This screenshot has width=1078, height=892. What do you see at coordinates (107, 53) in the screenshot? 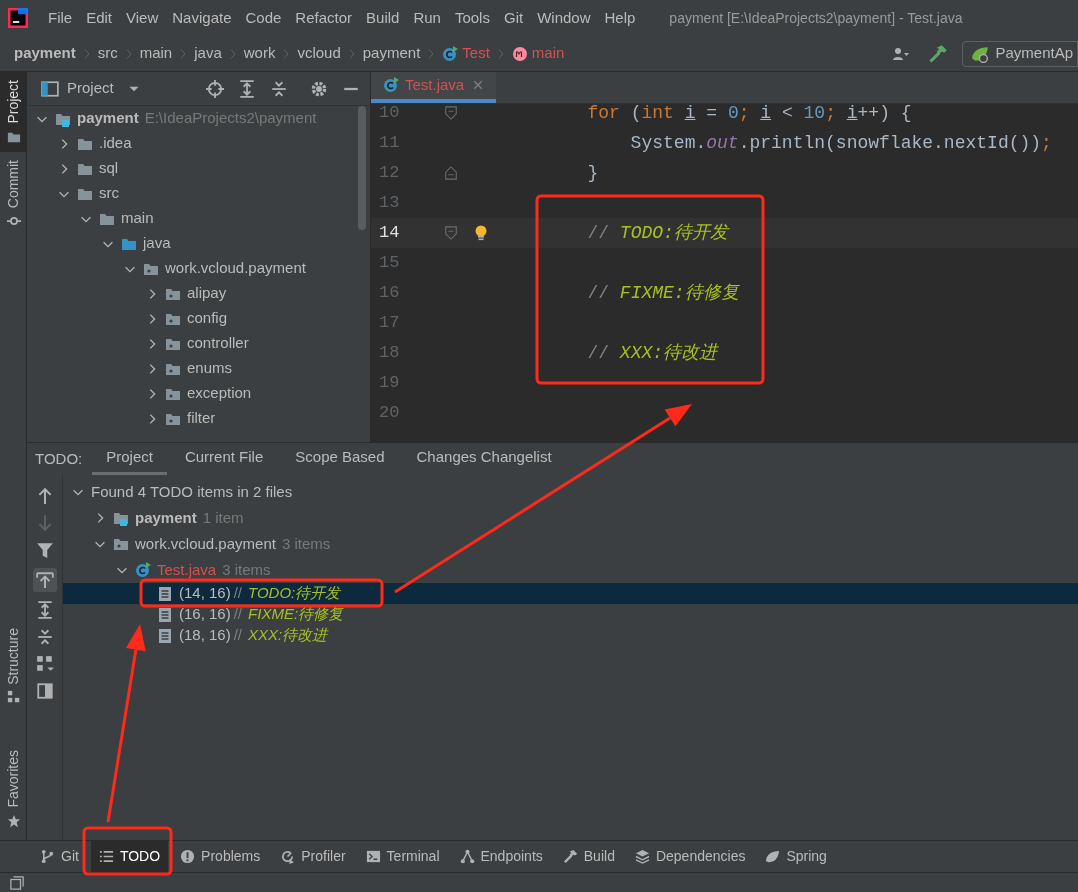
I see `breadcrumb-item: src` at bounding box center [107, 53].